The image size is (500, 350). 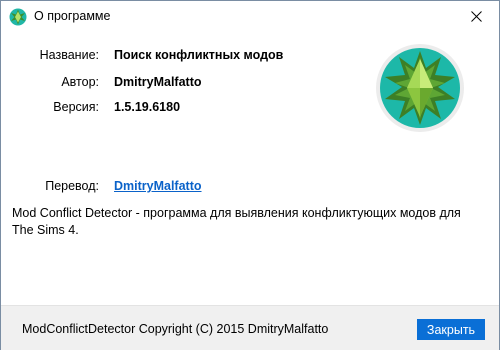 What do you see at coordinates (72, 16) in the screenshot?
I see `window-title: О программе` at bounding box center [72, 16].